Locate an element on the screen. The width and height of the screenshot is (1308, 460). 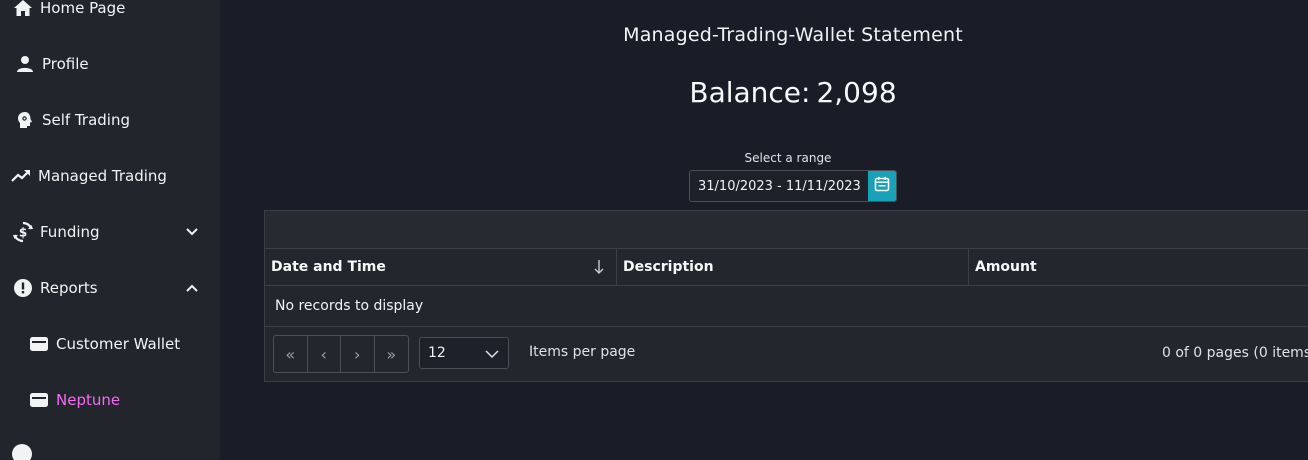
circle-icon is located at coordinates (22, 452).